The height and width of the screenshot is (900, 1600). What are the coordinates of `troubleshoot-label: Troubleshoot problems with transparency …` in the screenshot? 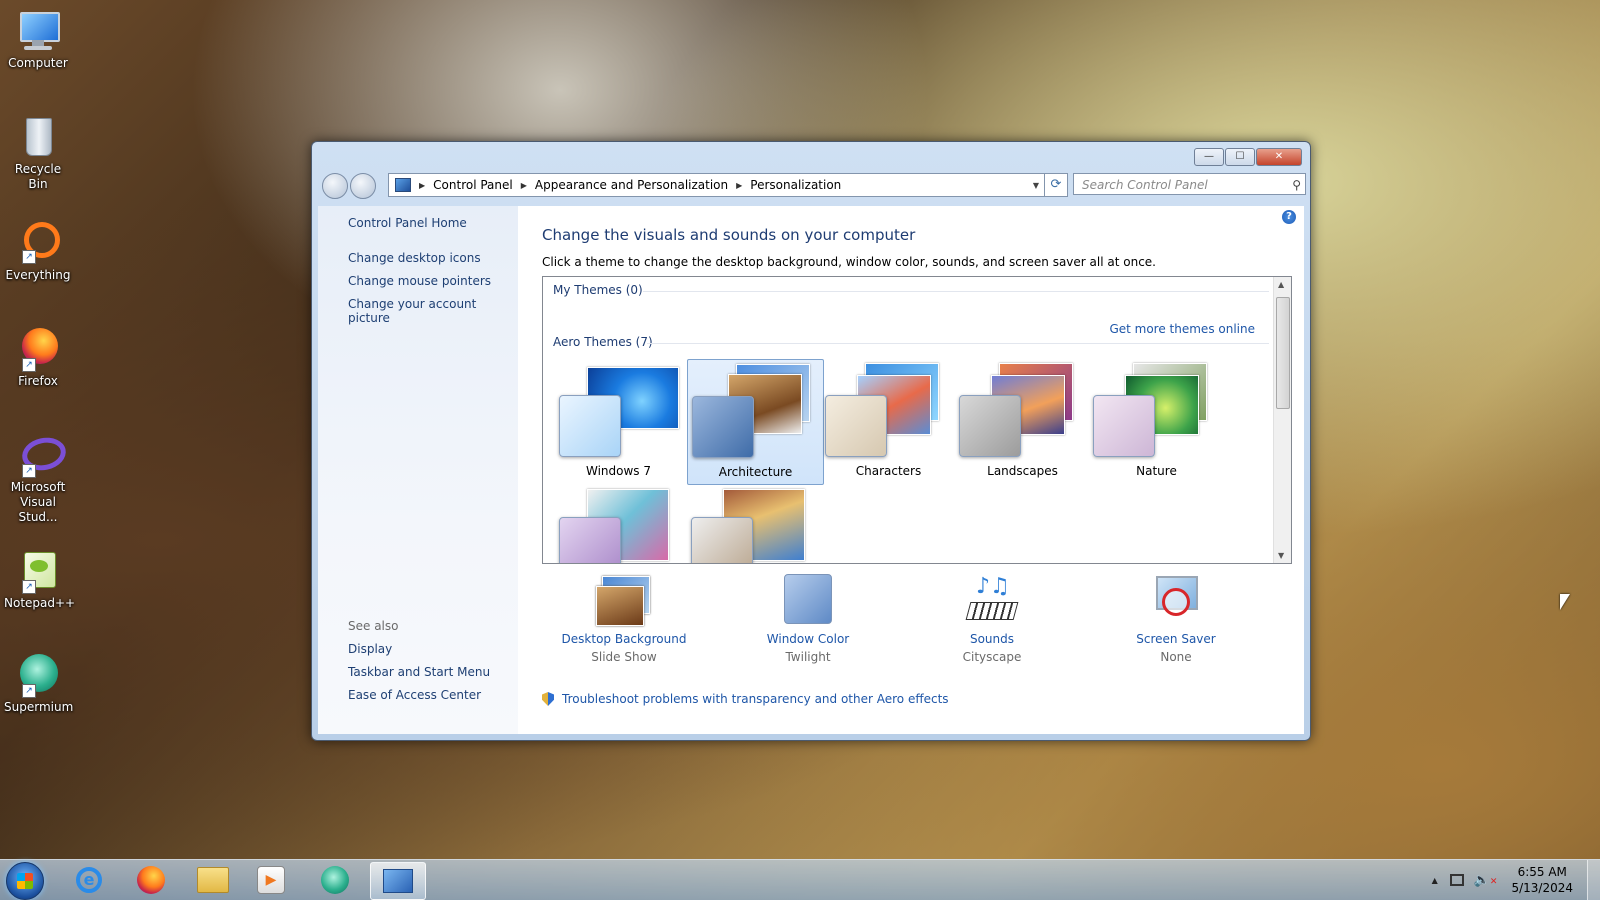 It's located at (755, 699).